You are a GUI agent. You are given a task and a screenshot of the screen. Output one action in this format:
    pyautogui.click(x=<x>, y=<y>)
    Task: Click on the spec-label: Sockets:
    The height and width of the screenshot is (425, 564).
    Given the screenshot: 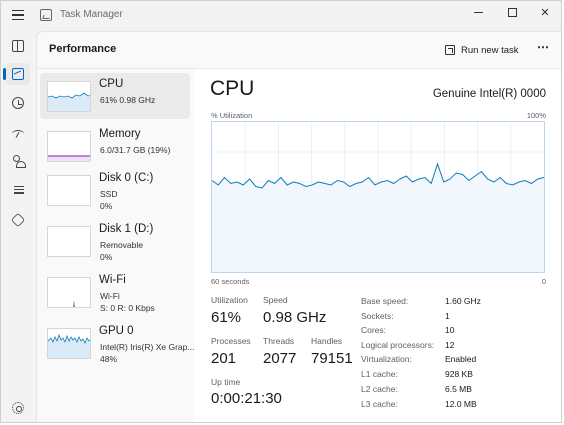 What is the action you would take?
    pyautogui.click(x=377, y=316)
    